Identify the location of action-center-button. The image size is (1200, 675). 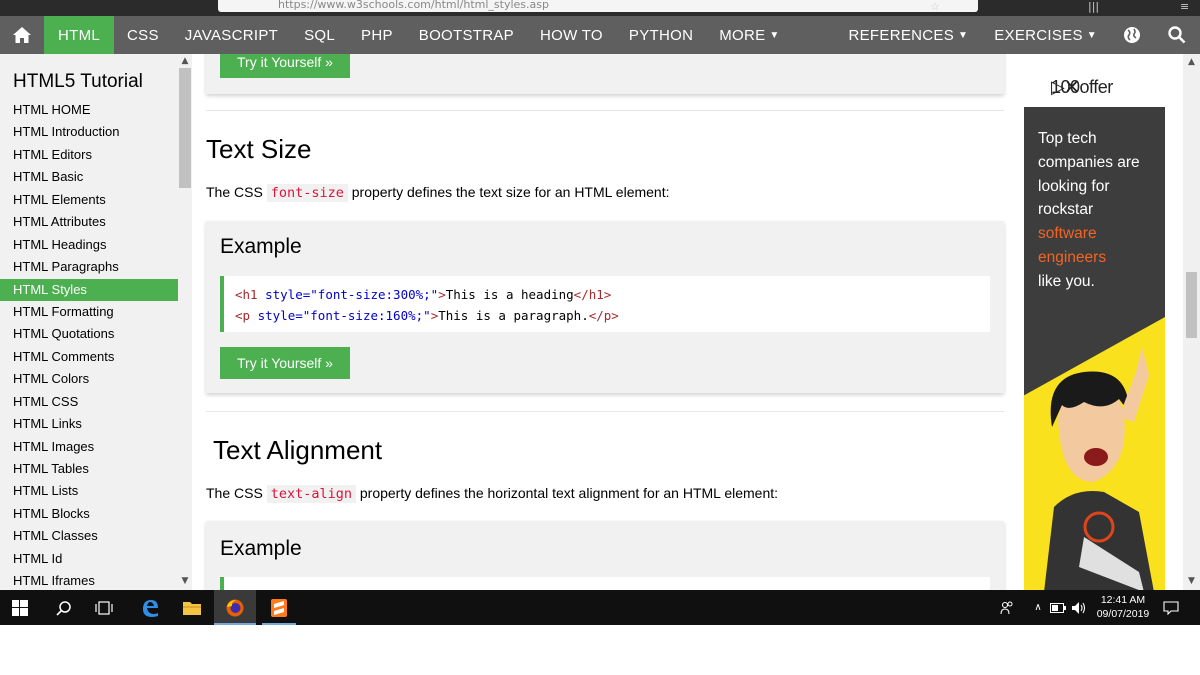
(1171, 607).